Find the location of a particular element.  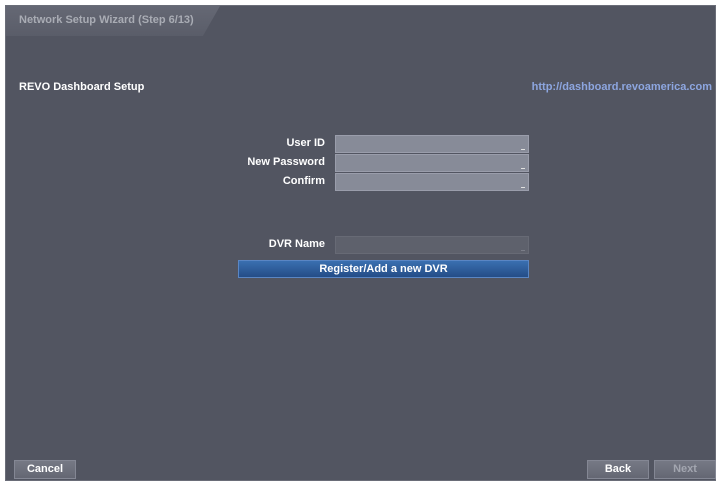

register-dvr-button: Register/Add a new DVR is located at coordinates (383, 269).